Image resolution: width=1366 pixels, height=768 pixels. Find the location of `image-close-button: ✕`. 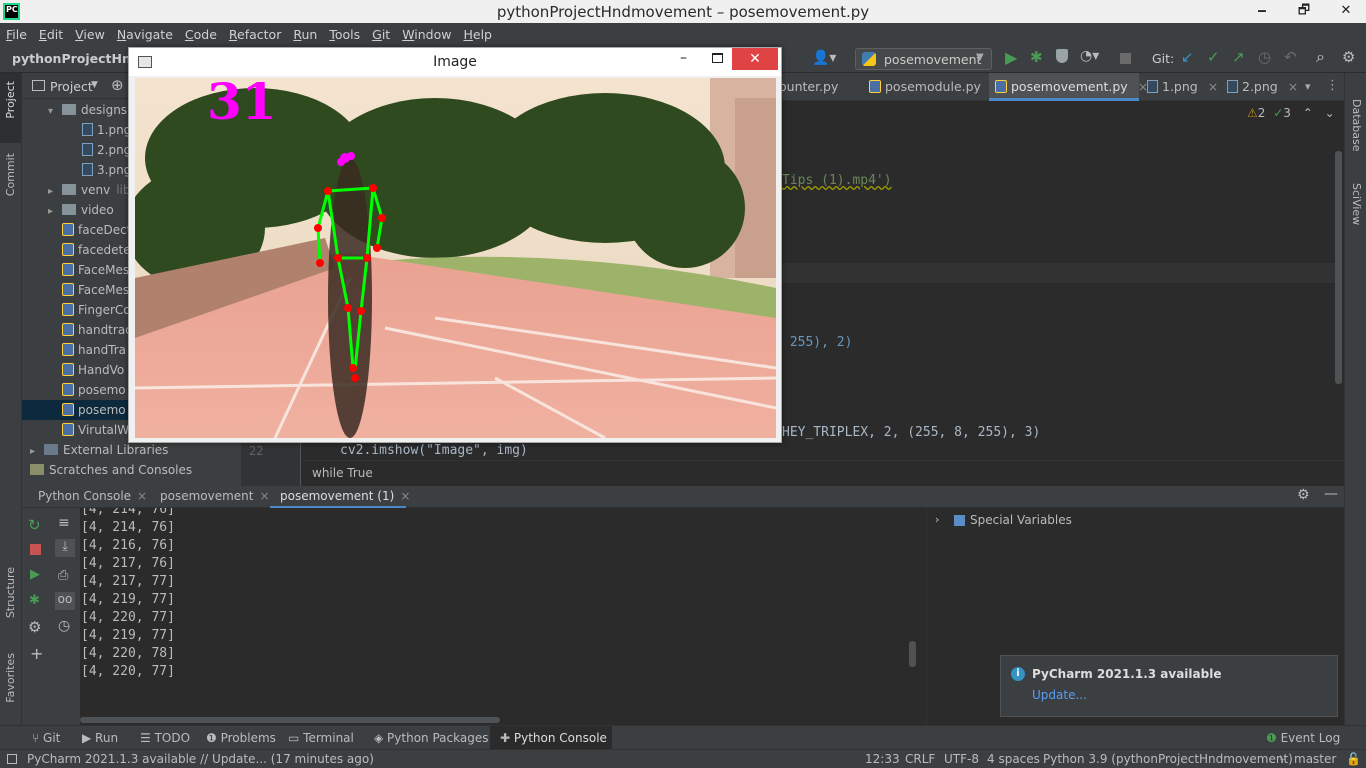

image-close-button: ✕ is located at coordinates (755, 59).